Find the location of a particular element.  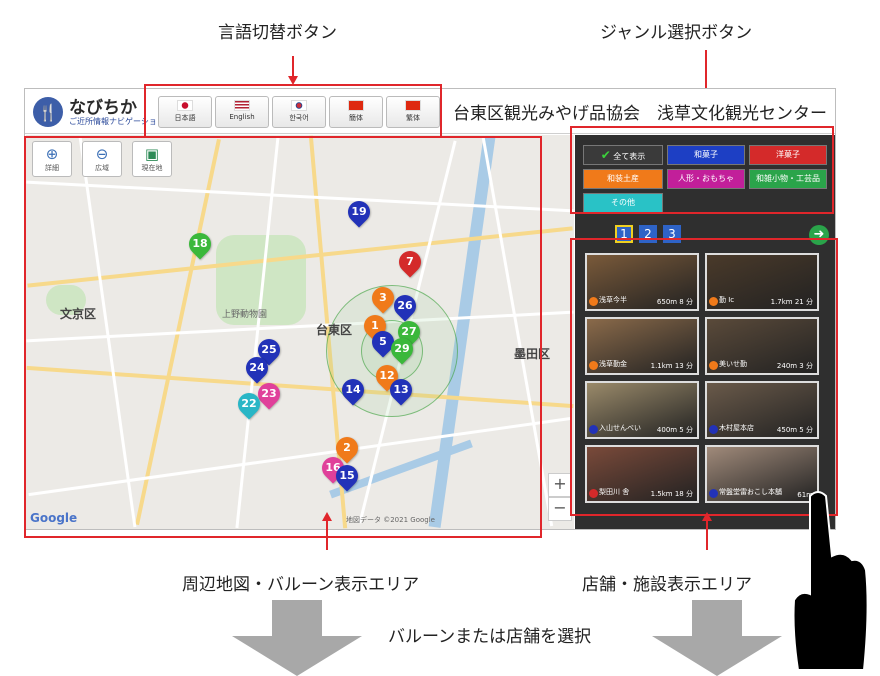

map-area-annotation: 周辺地図・バルーン表示エリア is located at coordinates (301, 585).